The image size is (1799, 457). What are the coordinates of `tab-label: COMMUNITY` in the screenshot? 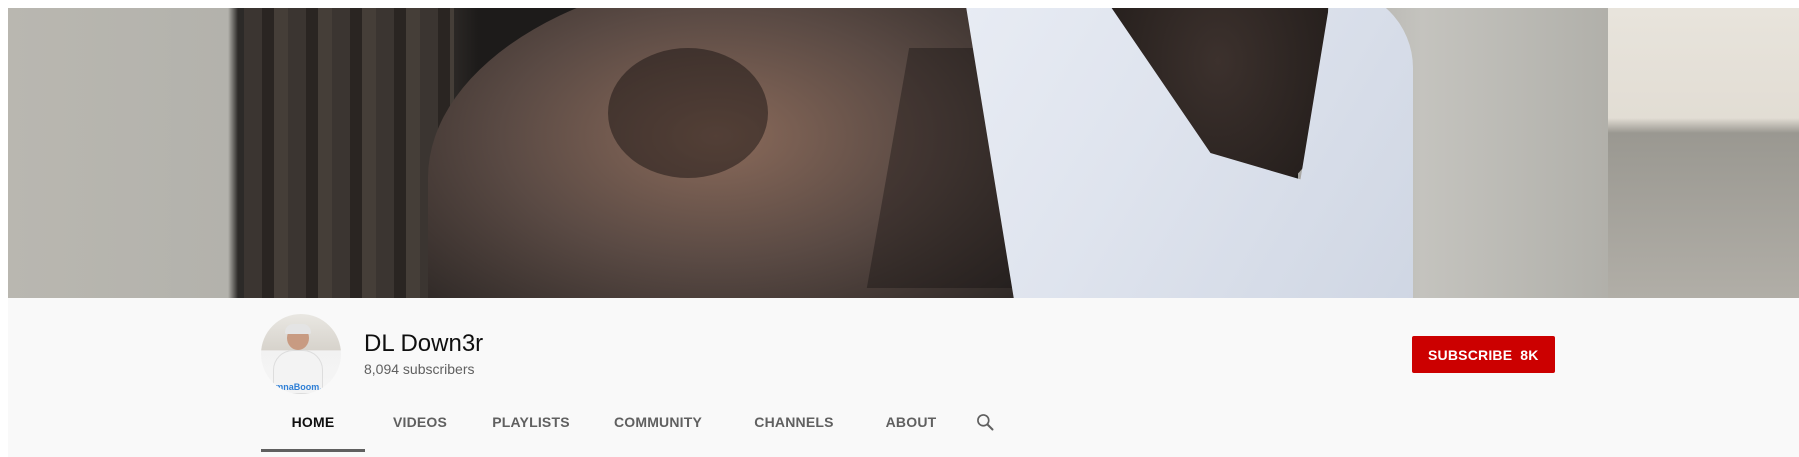 It's located at (658, 421).